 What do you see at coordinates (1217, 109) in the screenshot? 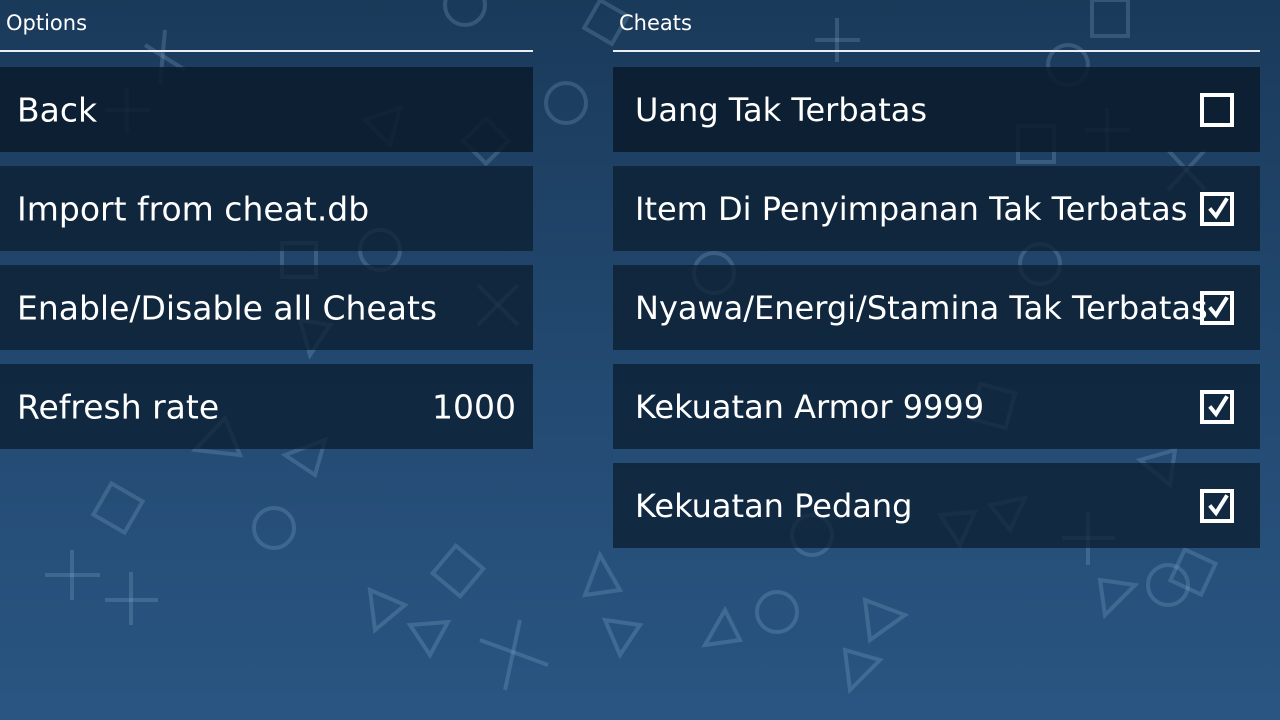
I see `checkbox-unchecked-icon` at bounding box center [1217, 109].